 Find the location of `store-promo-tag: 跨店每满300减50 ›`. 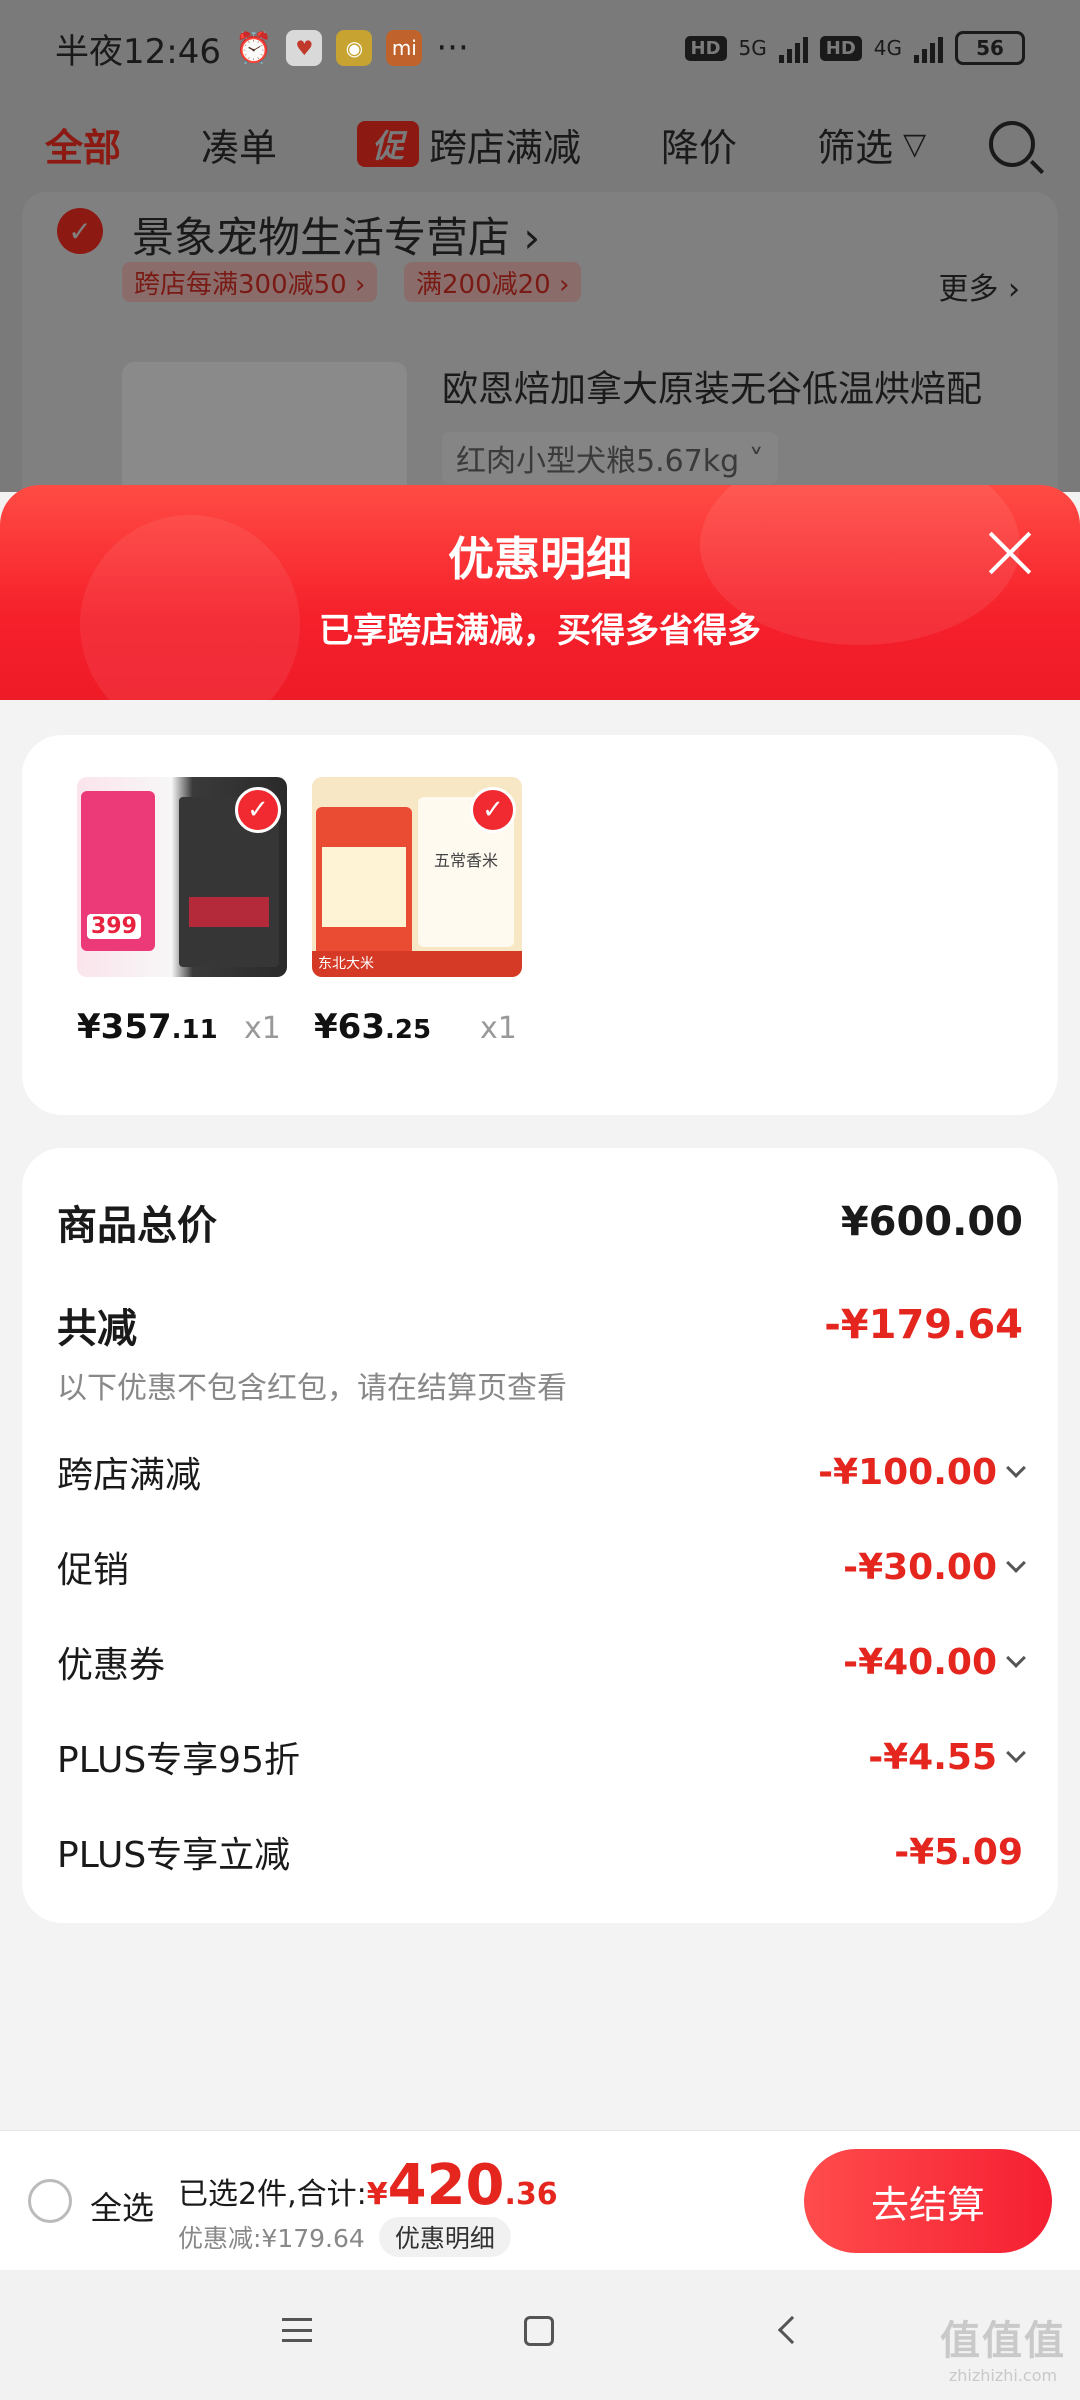

store-promo-tag: 跨店每满300减50 › is located at coordinates (250, 282).